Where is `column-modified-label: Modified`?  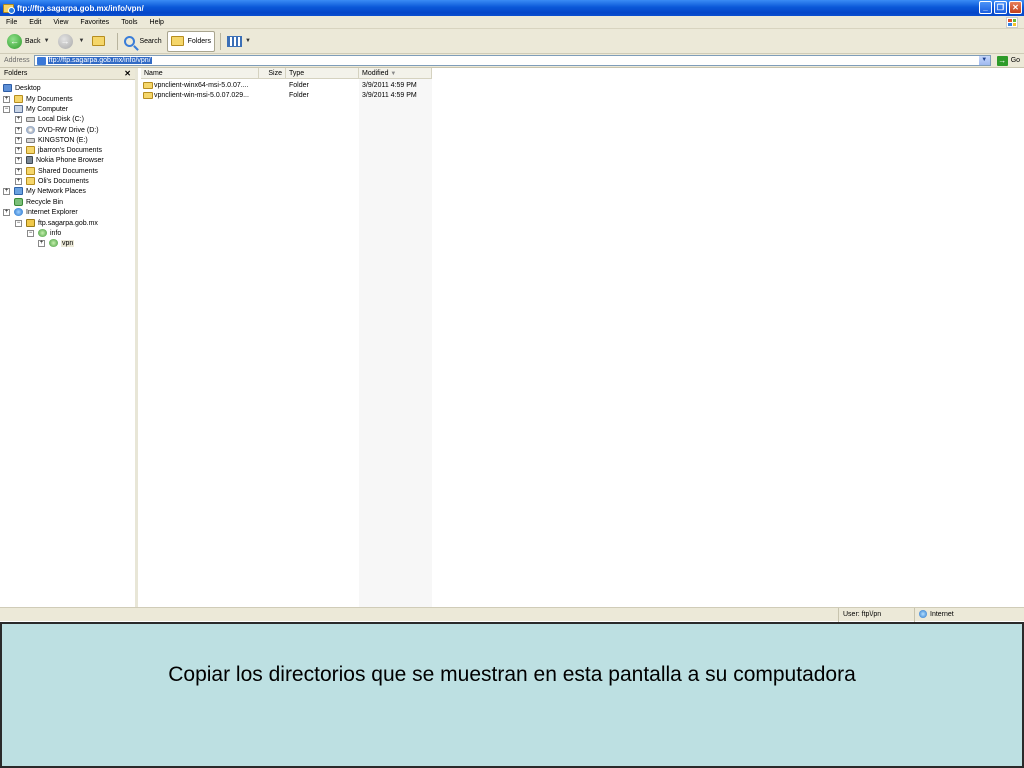 column-modified-label: Modified is located at coordinates (375, 73).